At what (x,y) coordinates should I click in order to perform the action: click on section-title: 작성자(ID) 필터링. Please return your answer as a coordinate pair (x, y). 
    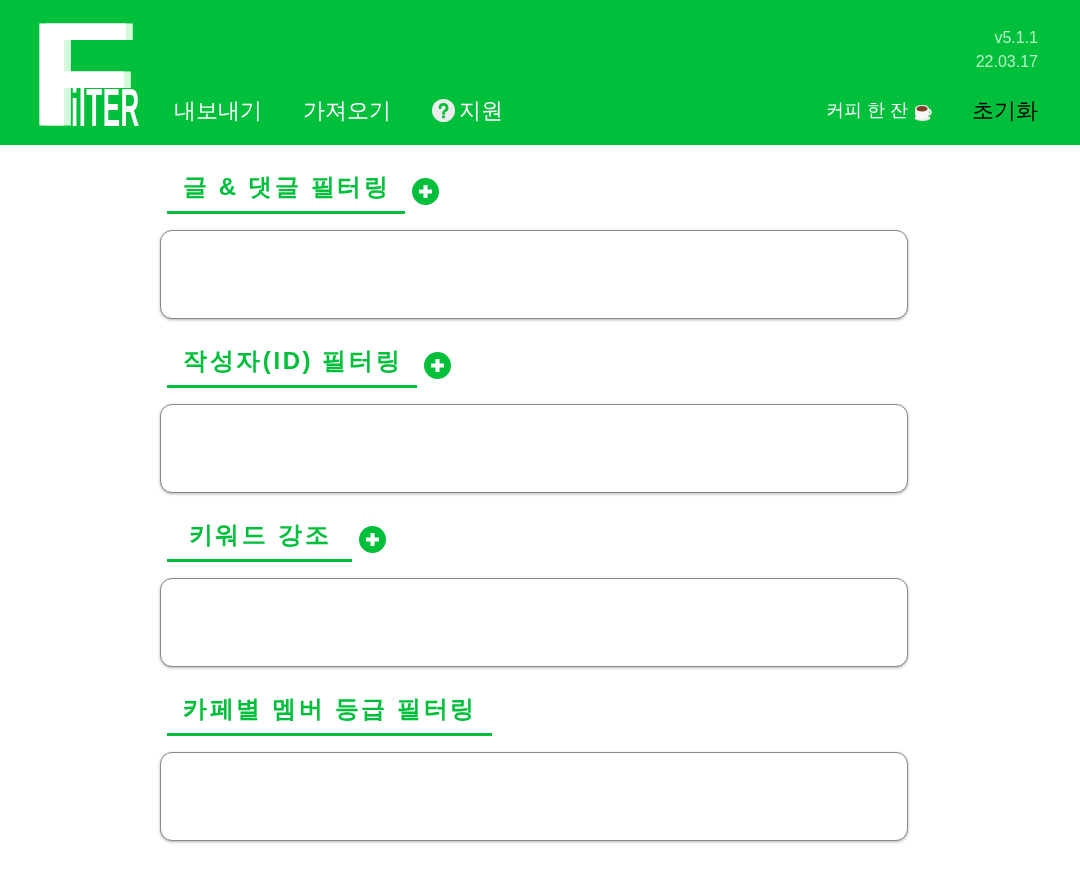
    Looking at the image, I should click on (292, 365).